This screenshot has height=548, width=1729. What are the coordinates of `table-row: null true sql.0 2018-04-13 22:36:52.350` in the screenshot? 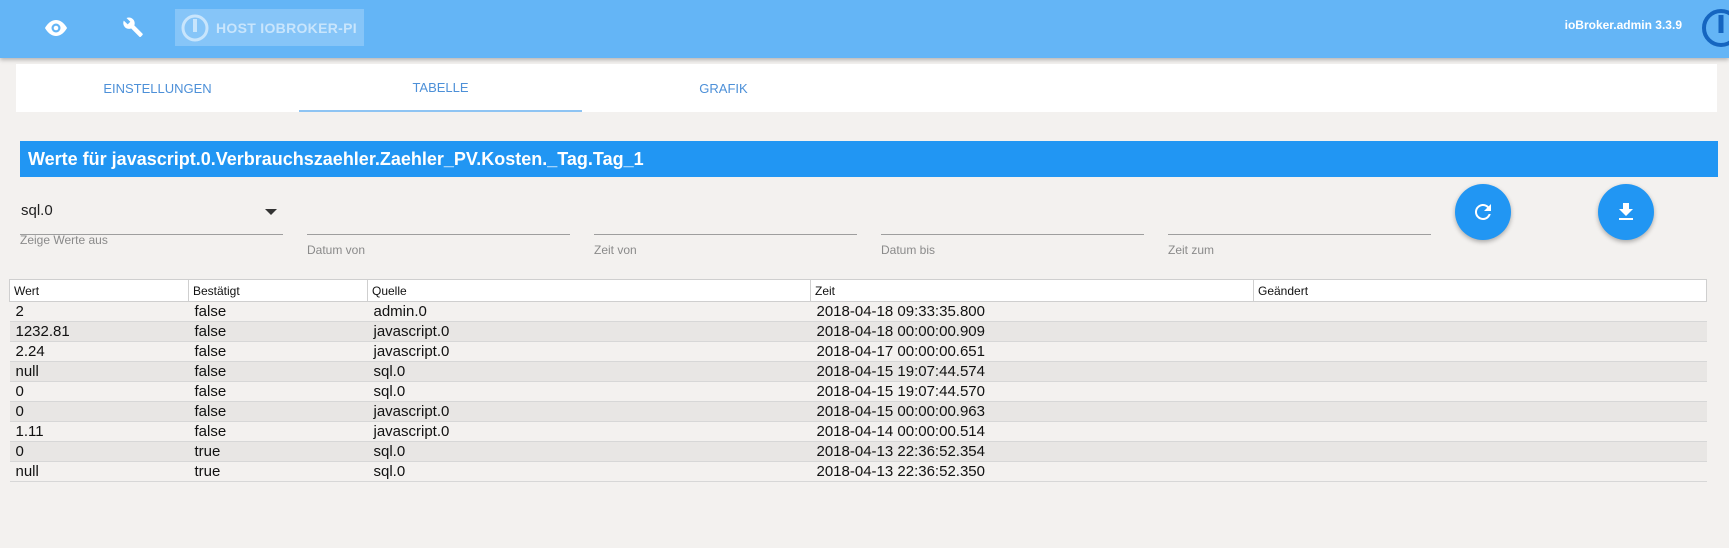 It's located at (858, 471).